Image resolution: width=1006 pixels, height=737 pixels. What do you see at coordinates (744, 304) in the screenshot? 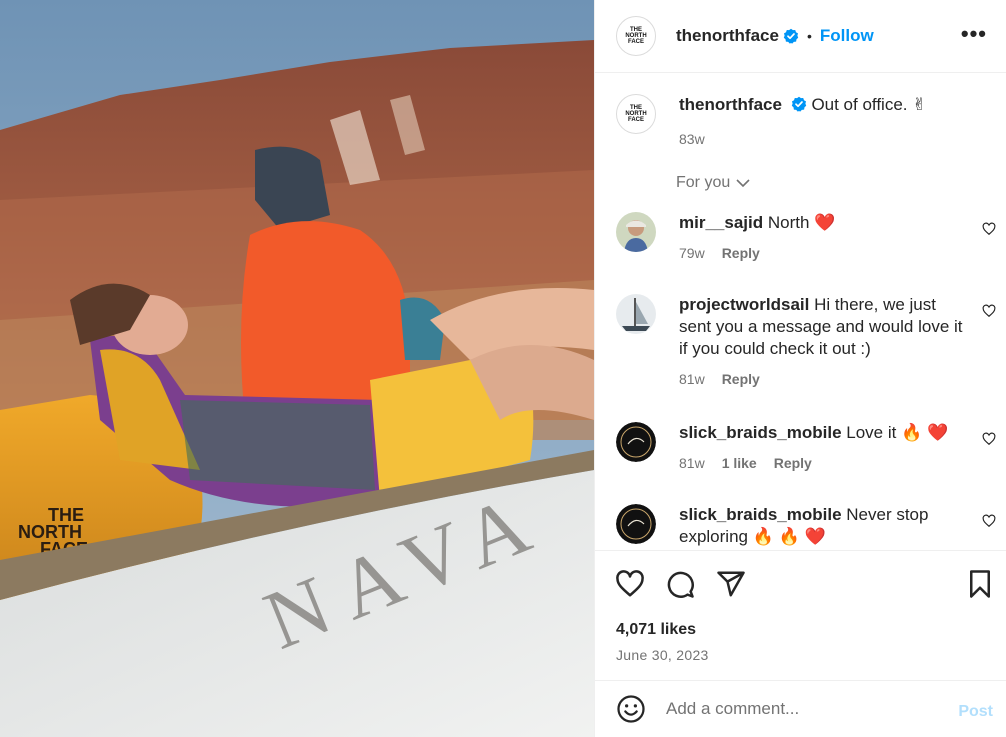
I see `comment-username: projectworldsail` at bounding box center [744, 304].